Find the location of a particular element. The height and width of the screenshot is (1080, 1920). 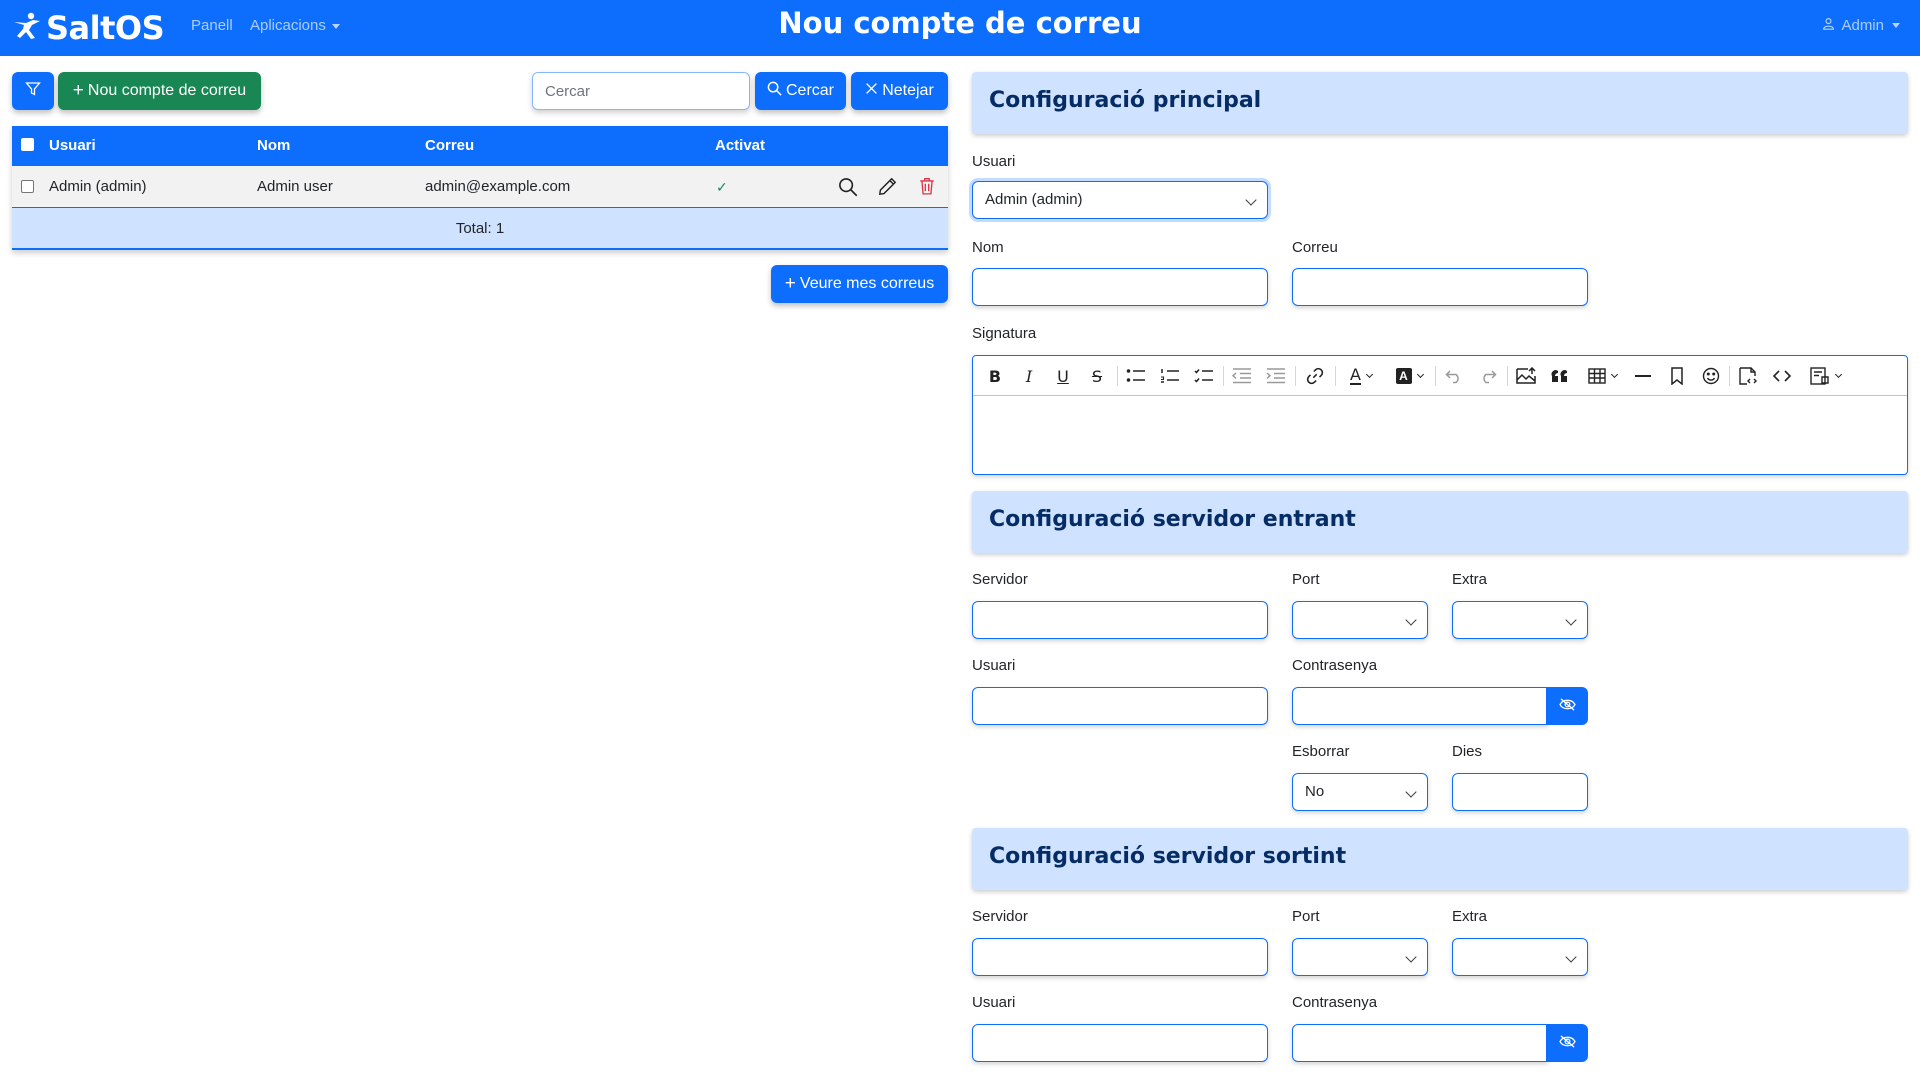

signature-editor: B I U S A A is located at coordinates (1440, 415).